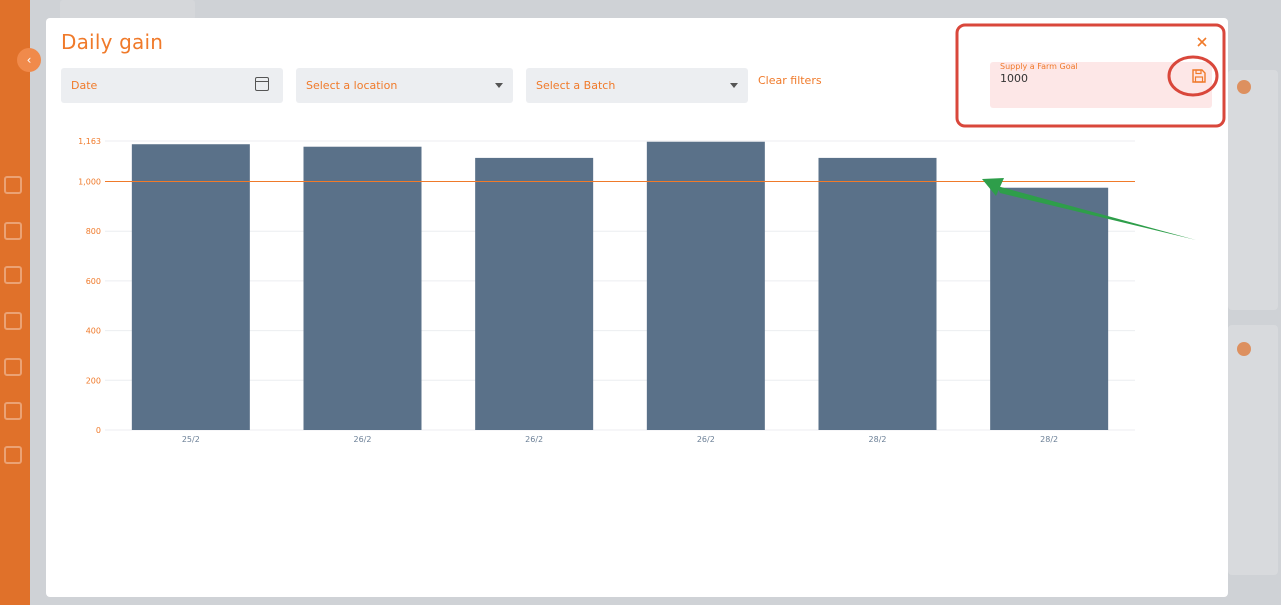 The image size is (1281, 605). Describe the element at coordinates (93, 281) in the screenshot. I see `y-tick-label: 600` at that location.